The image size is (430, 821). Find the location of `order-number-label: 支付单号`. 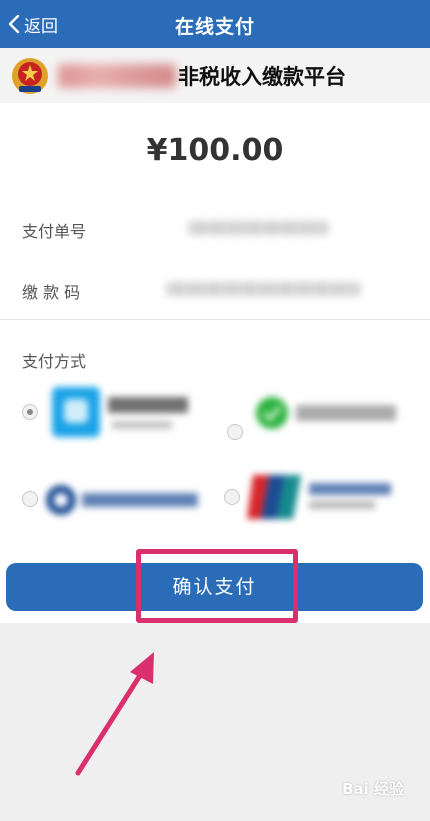

order-number-label: 支付单号 is located at coordinates (54, 231).